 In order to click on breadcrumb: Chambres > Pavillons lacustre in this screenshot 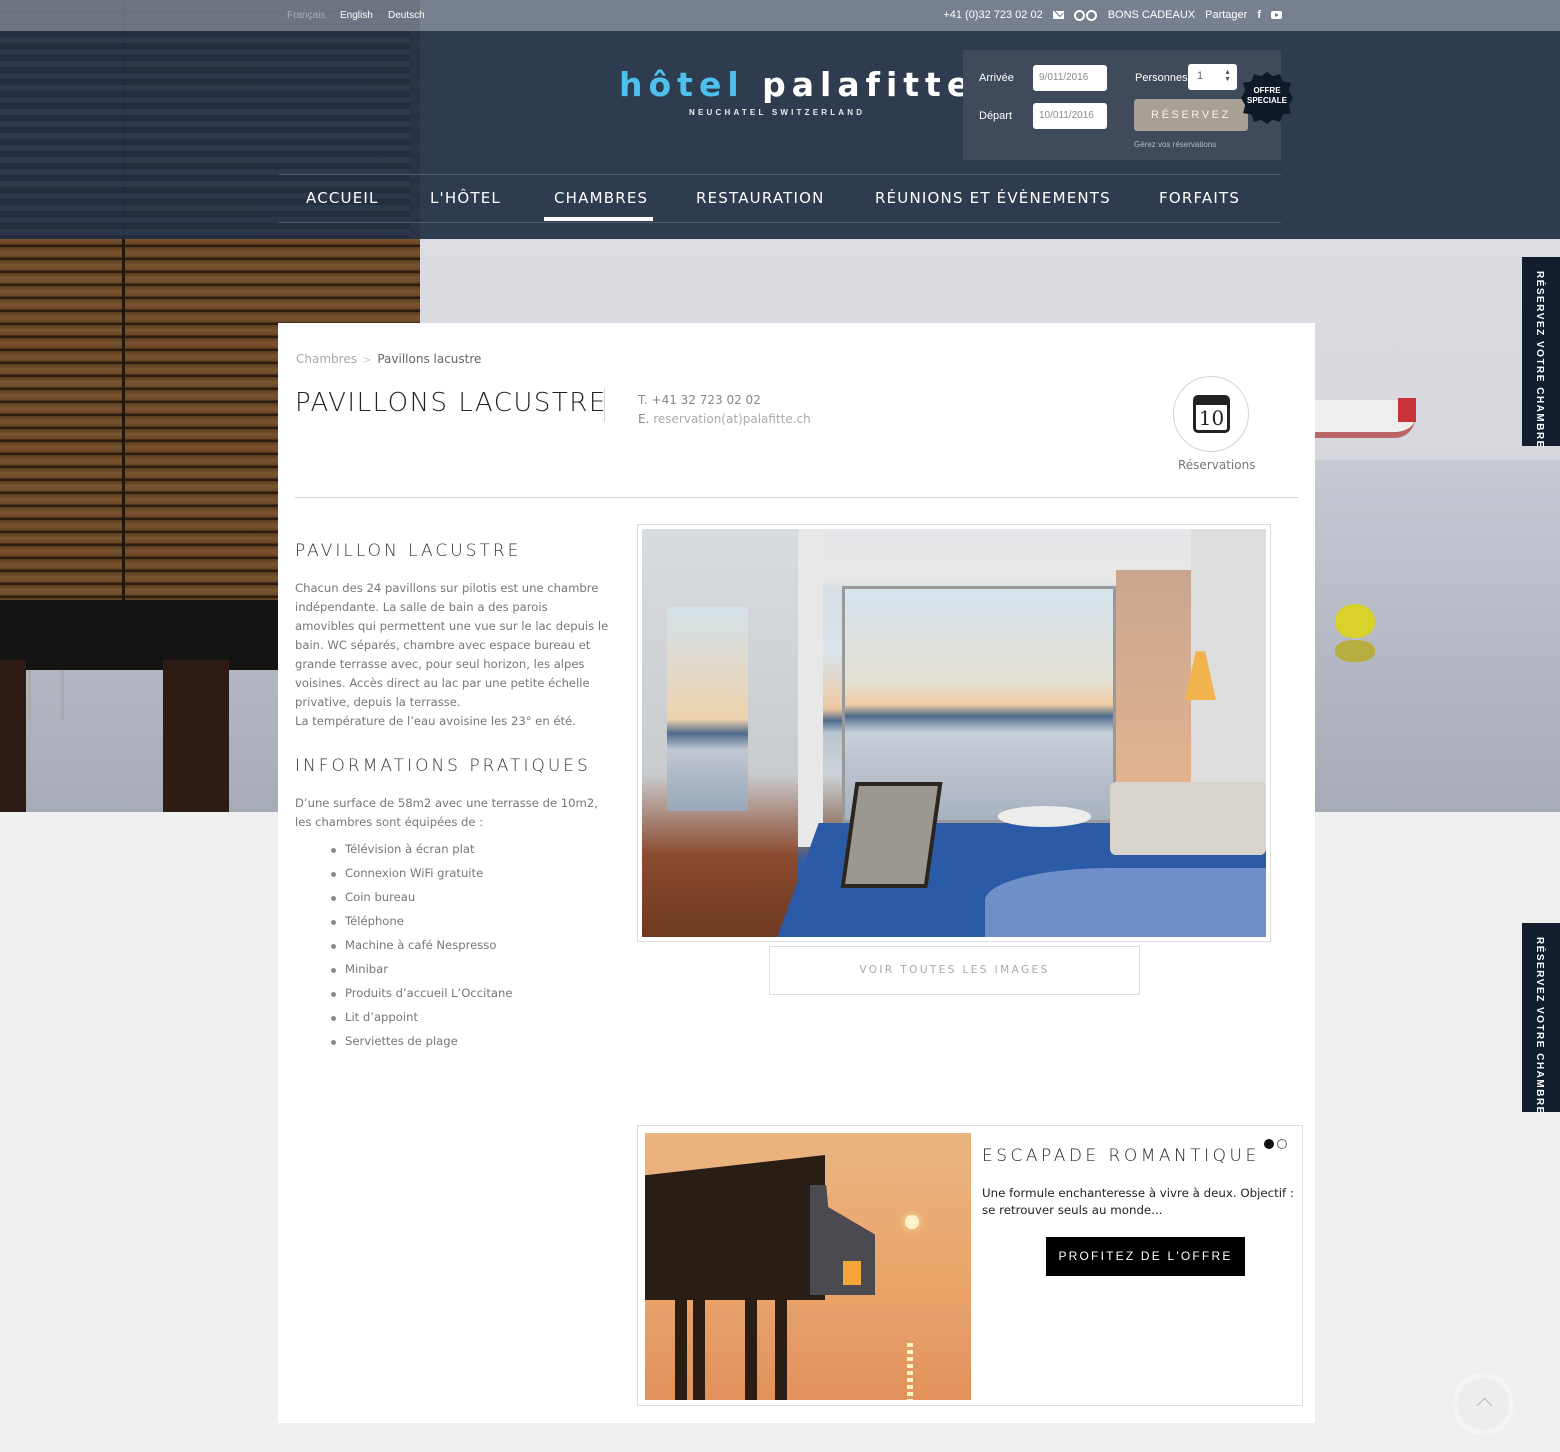, I will do `click(388, 359)`.